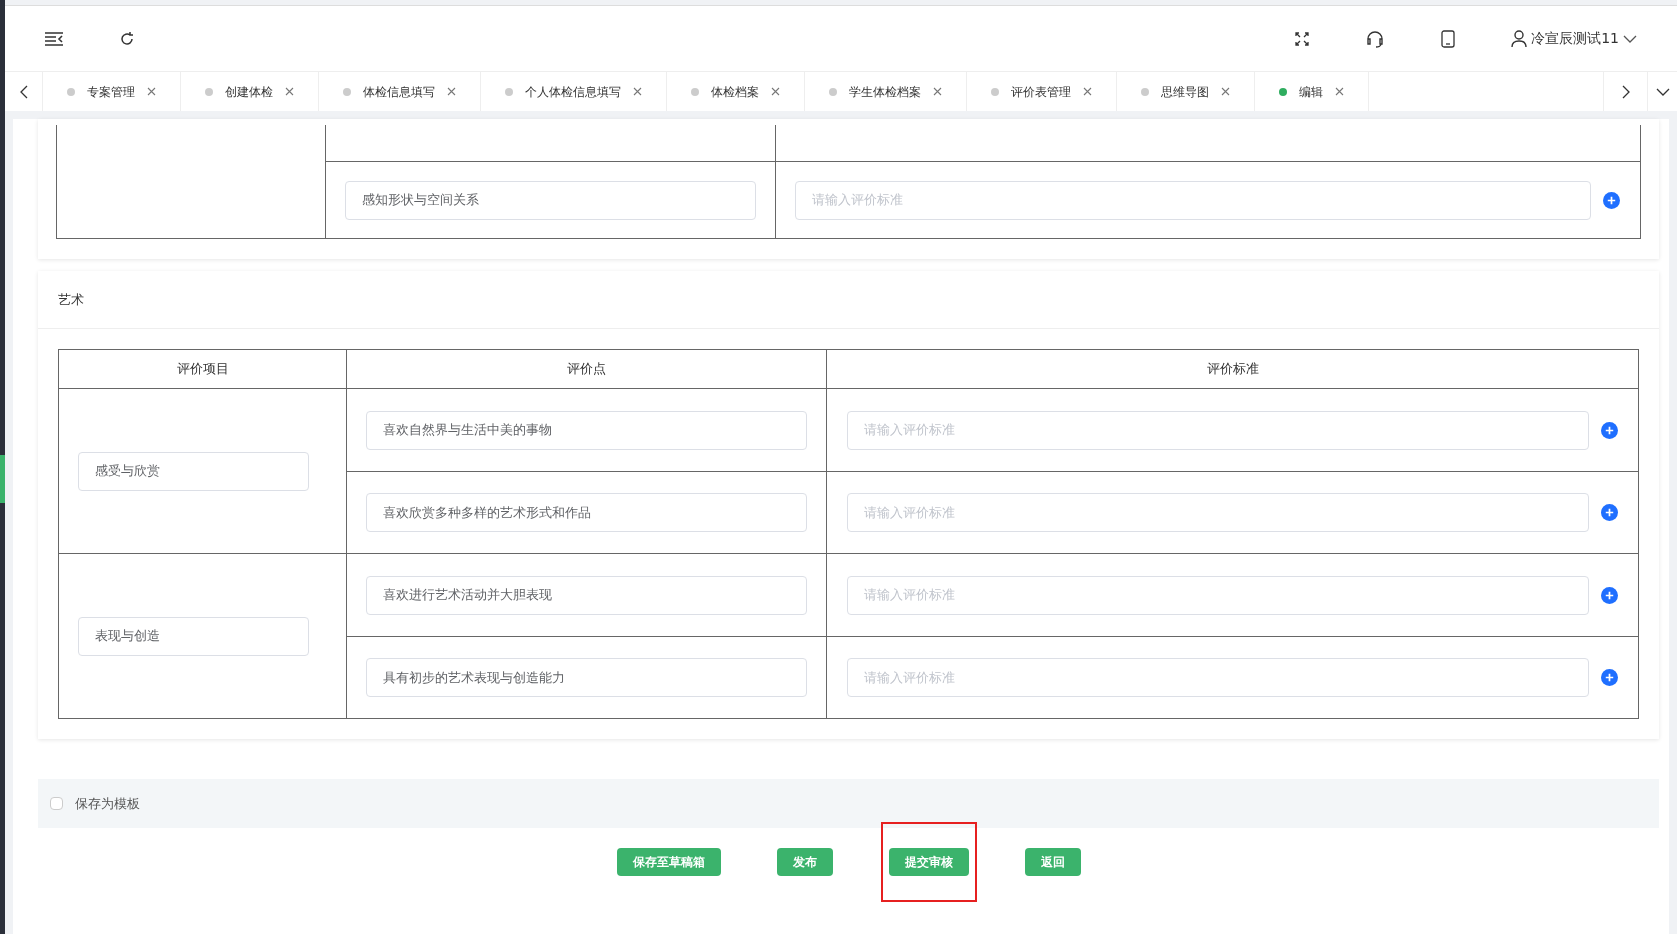  I want to click on tab: 专案管理, so click(112, 91).